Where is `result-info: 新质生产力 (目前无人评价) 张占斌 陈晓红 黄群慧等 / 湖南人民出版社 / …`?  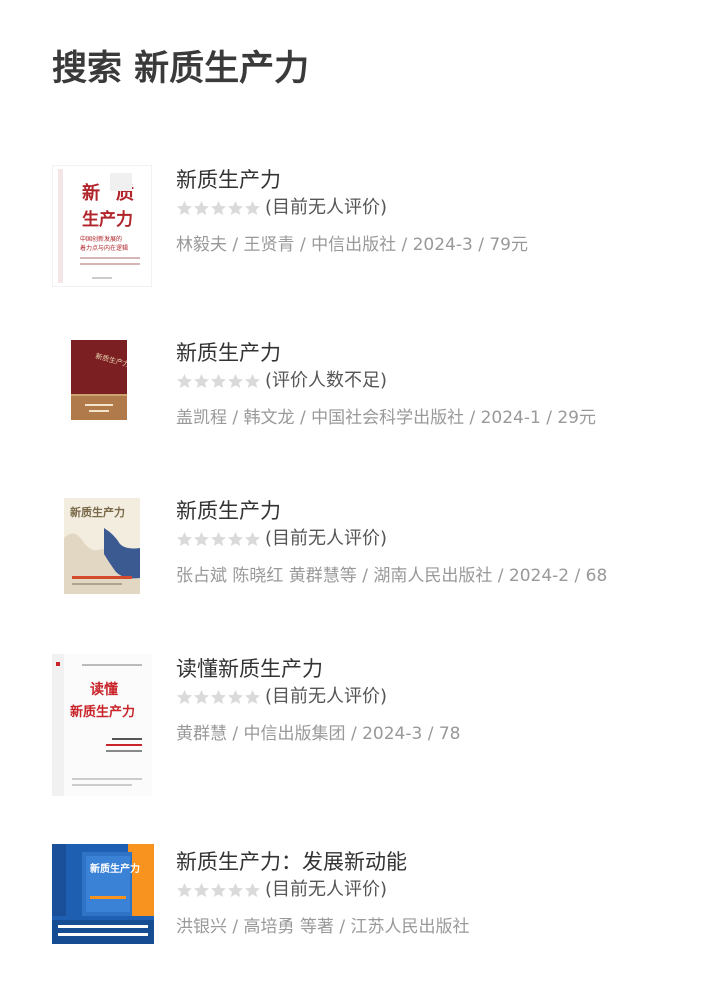
result-info: 新质生产力 (目前无人评价) 张占斌 陈晓红 黄群慧等 / 湖南人民出版社 / … is located at coordinates (446, 541).